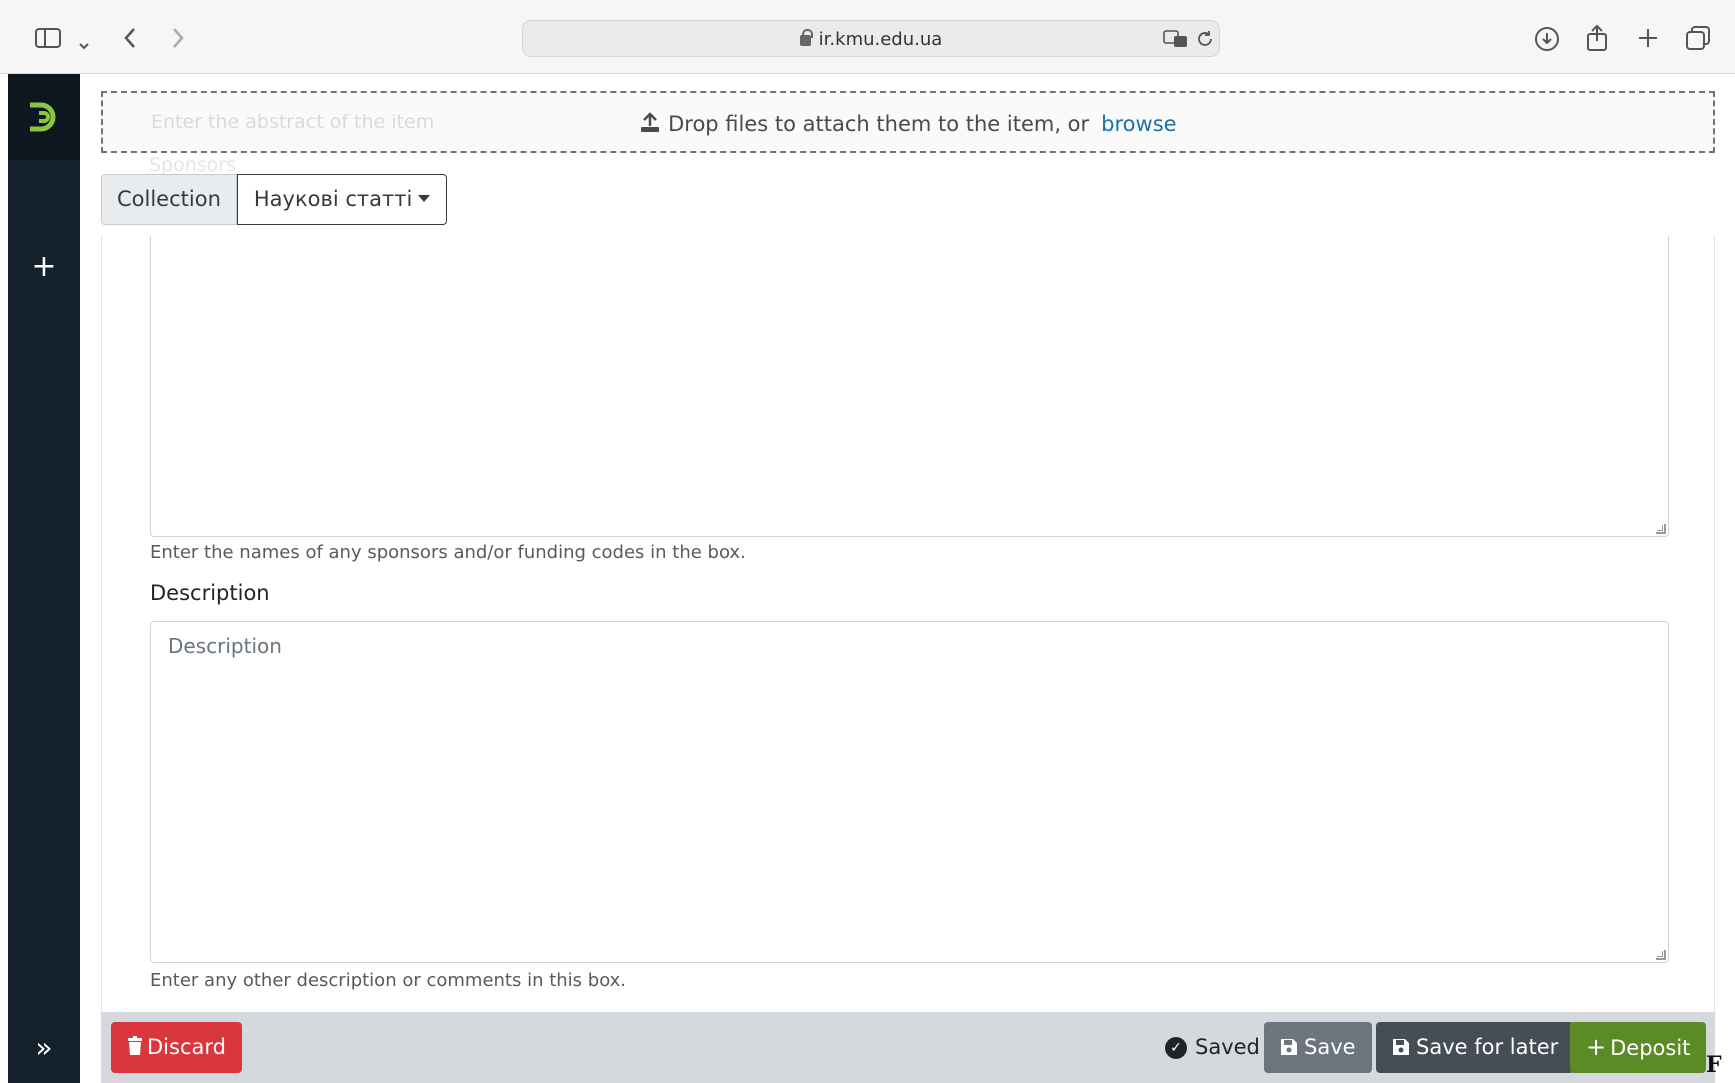  What do you see at coordinates (806, 37) in the screenshot?
I see `lock-icon` at bounding box center [806, 37].